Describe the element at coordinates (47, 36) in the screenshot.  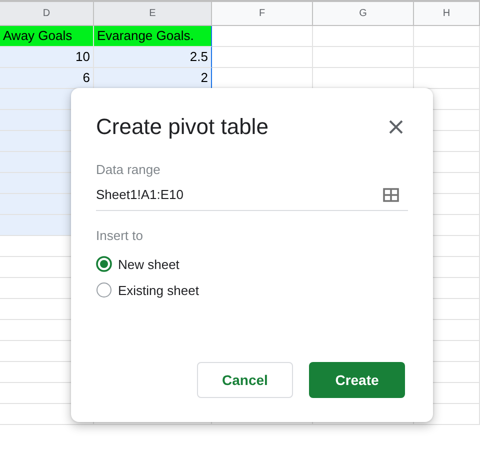
I see `table-cell: Away Goals` at that location.